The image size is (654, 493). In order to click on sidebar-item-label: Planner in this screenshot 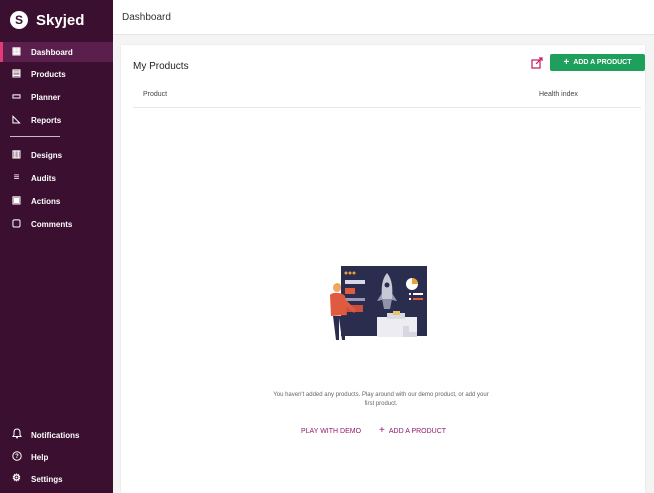, I will do `click(46, 97)`.